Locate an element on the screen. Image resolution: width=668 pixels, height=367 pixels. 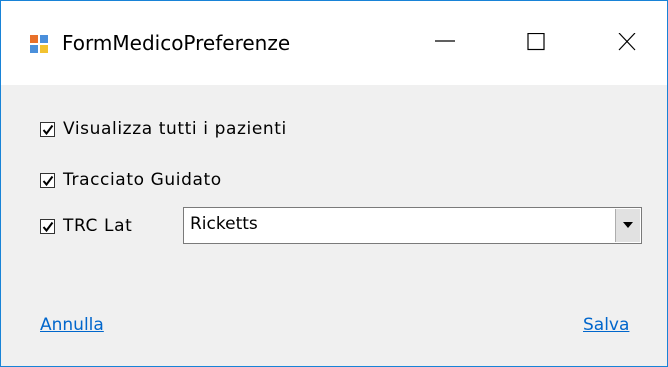
trc-lat-option: TRC Lat is located at coordinates (86, 226).